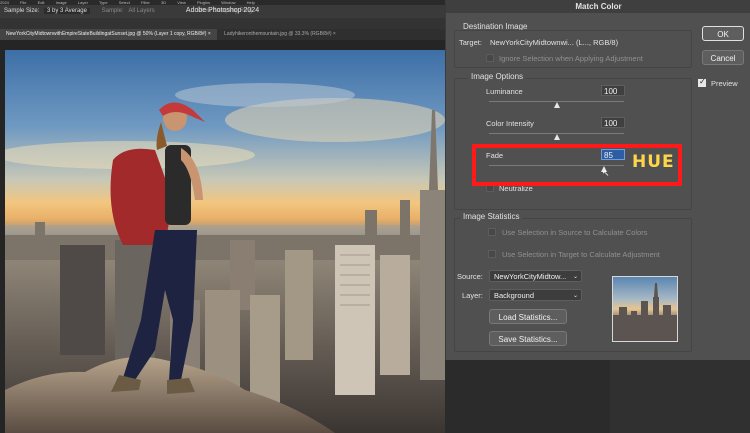 The image size is (750, 433). I want to click on target-label: Target:, so click(470, 42).